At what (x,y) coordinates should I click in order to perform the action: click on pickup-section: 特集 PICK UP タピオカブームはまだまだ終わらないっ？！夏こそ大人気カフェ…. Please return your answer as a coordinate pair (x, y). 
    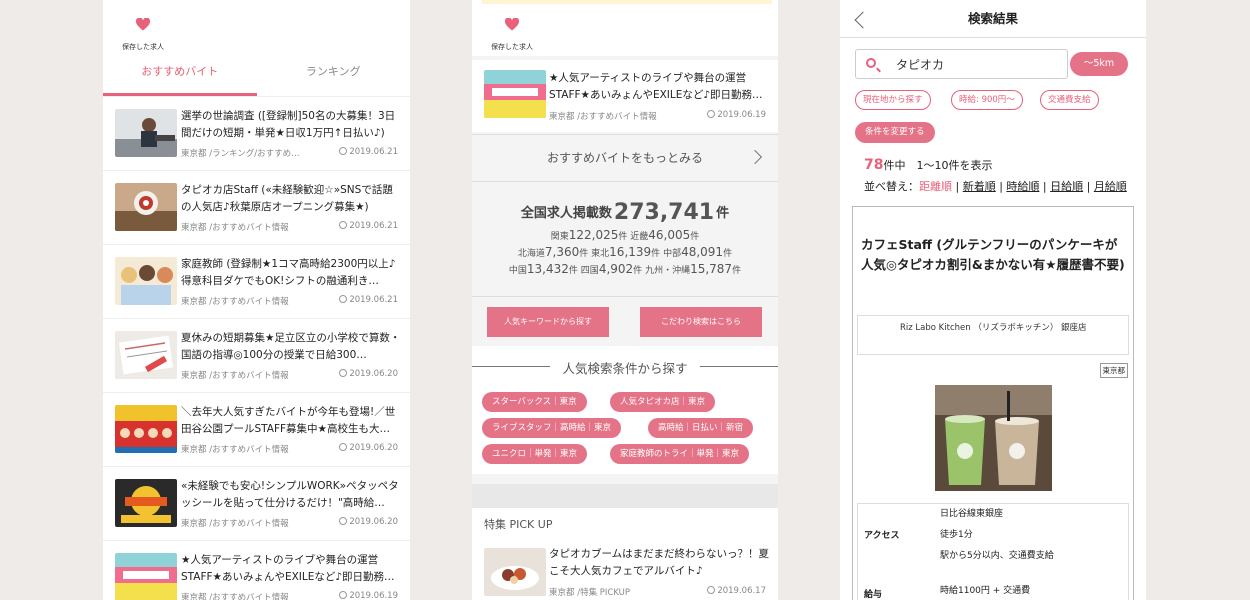
    Looking at the image, I should click on (625, 554).